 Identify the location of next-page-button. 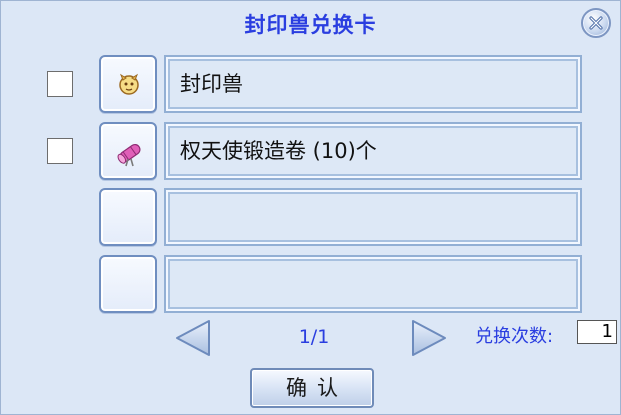
(429, 338).